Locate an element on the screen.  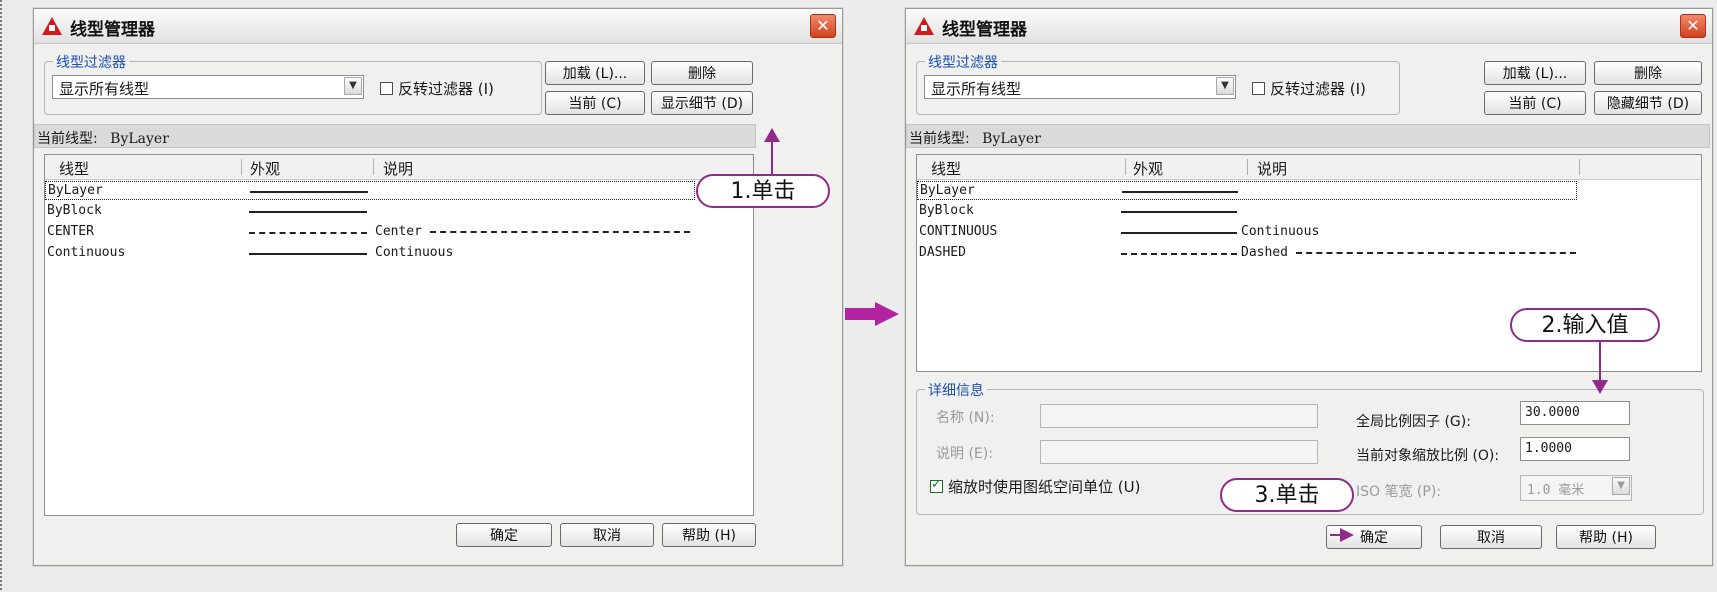
linetype-description: Dashed is located at coordinates (1408, 252).